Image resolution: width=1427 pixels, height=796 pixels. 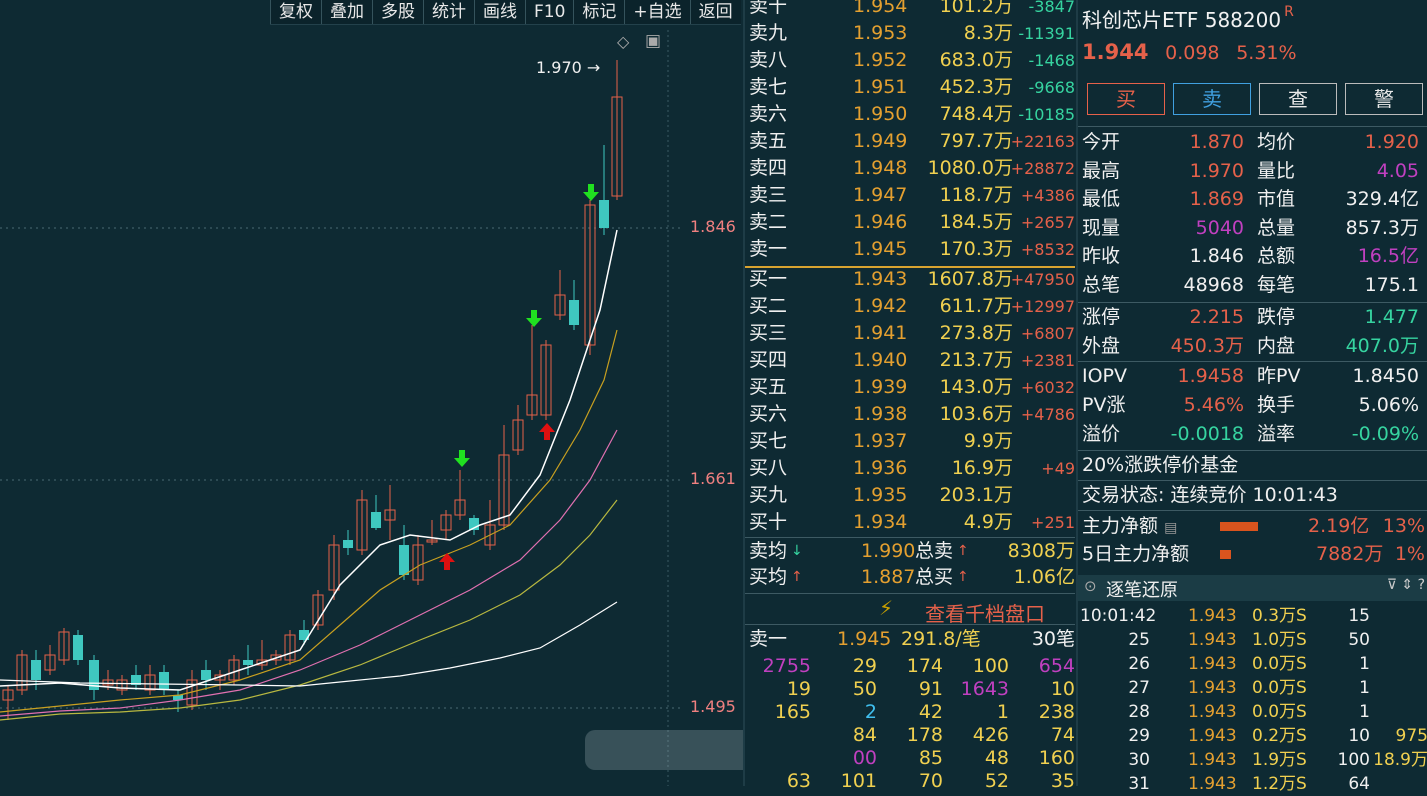 I want to click on buy-button: 买, so click(x=1126, y=99).